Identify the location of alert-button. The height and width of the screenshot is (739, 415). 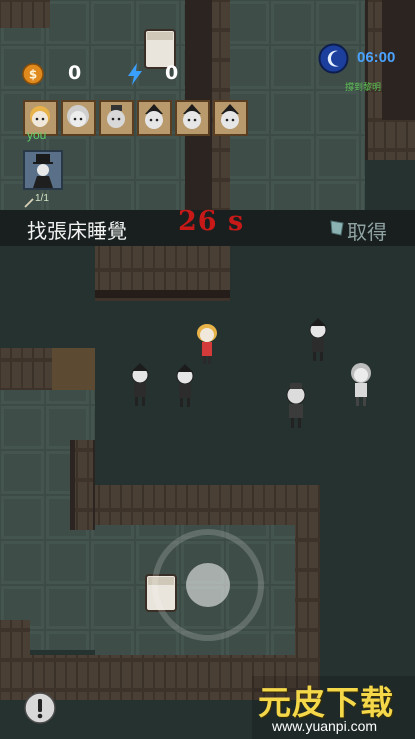
(40, 708).